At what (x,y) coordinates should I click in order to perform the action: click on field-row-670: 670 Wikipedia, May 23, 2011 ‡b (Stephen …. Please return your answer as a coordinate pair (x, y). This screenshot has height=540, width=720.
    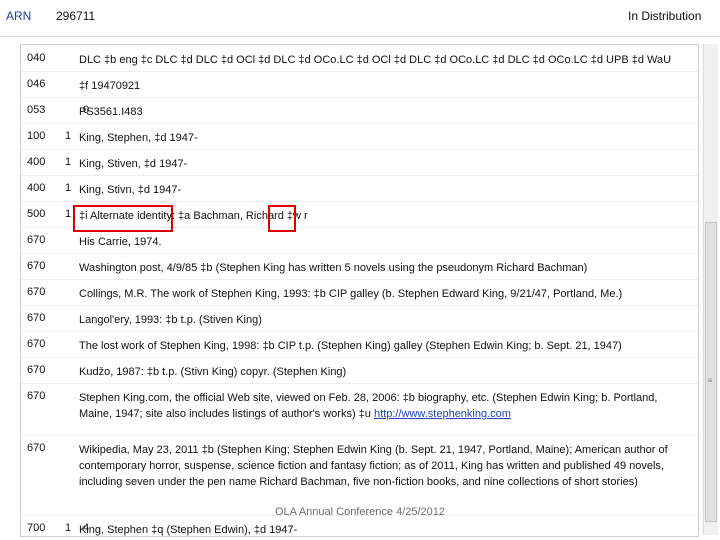
    Looking at the image, I should click on (359, 475).